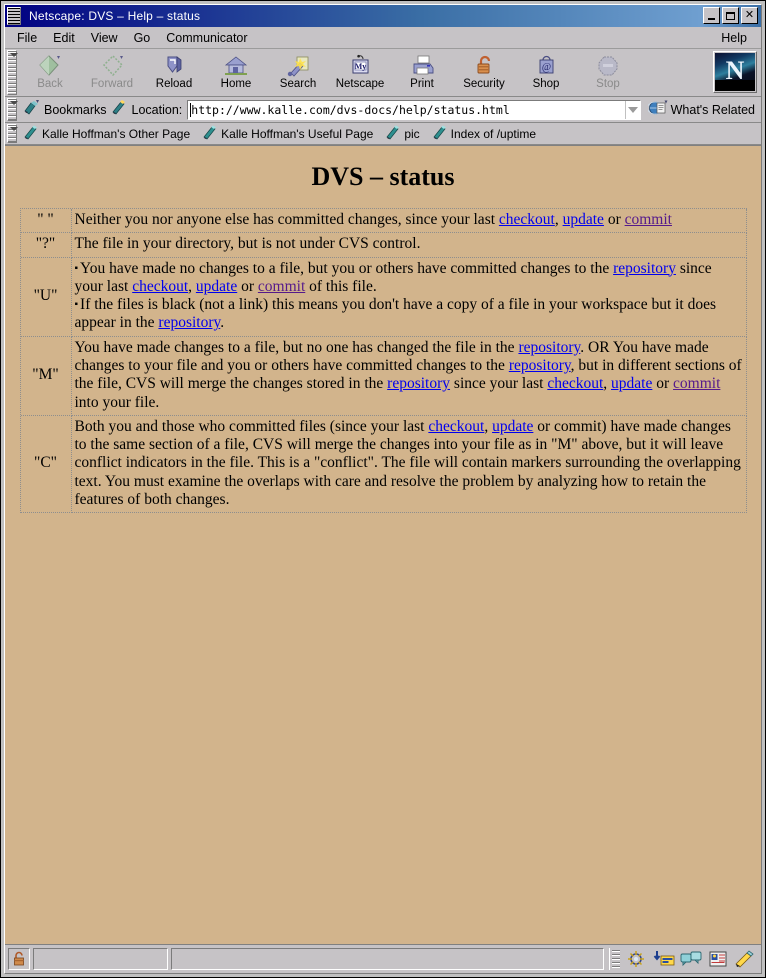 This screenshot has height=978, width=766. I want to click on maximize-button, so click(730, 15).